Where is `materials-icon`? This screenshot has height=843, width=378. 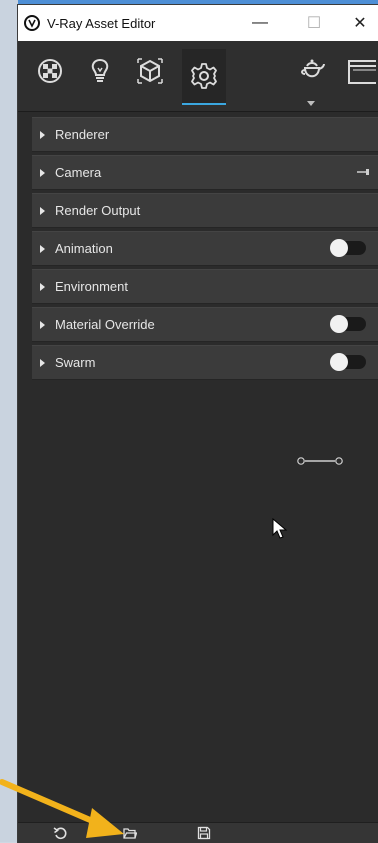 materials-icon is located at coordinates (50, 71).